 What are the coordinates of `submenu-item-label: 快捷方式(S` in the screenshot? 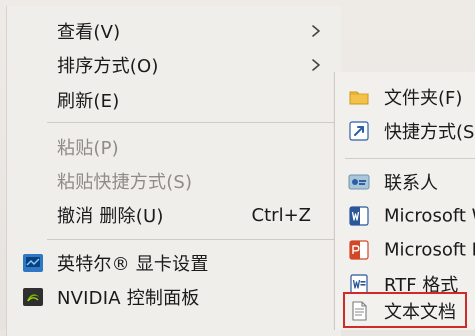 It's located at (429, 132).